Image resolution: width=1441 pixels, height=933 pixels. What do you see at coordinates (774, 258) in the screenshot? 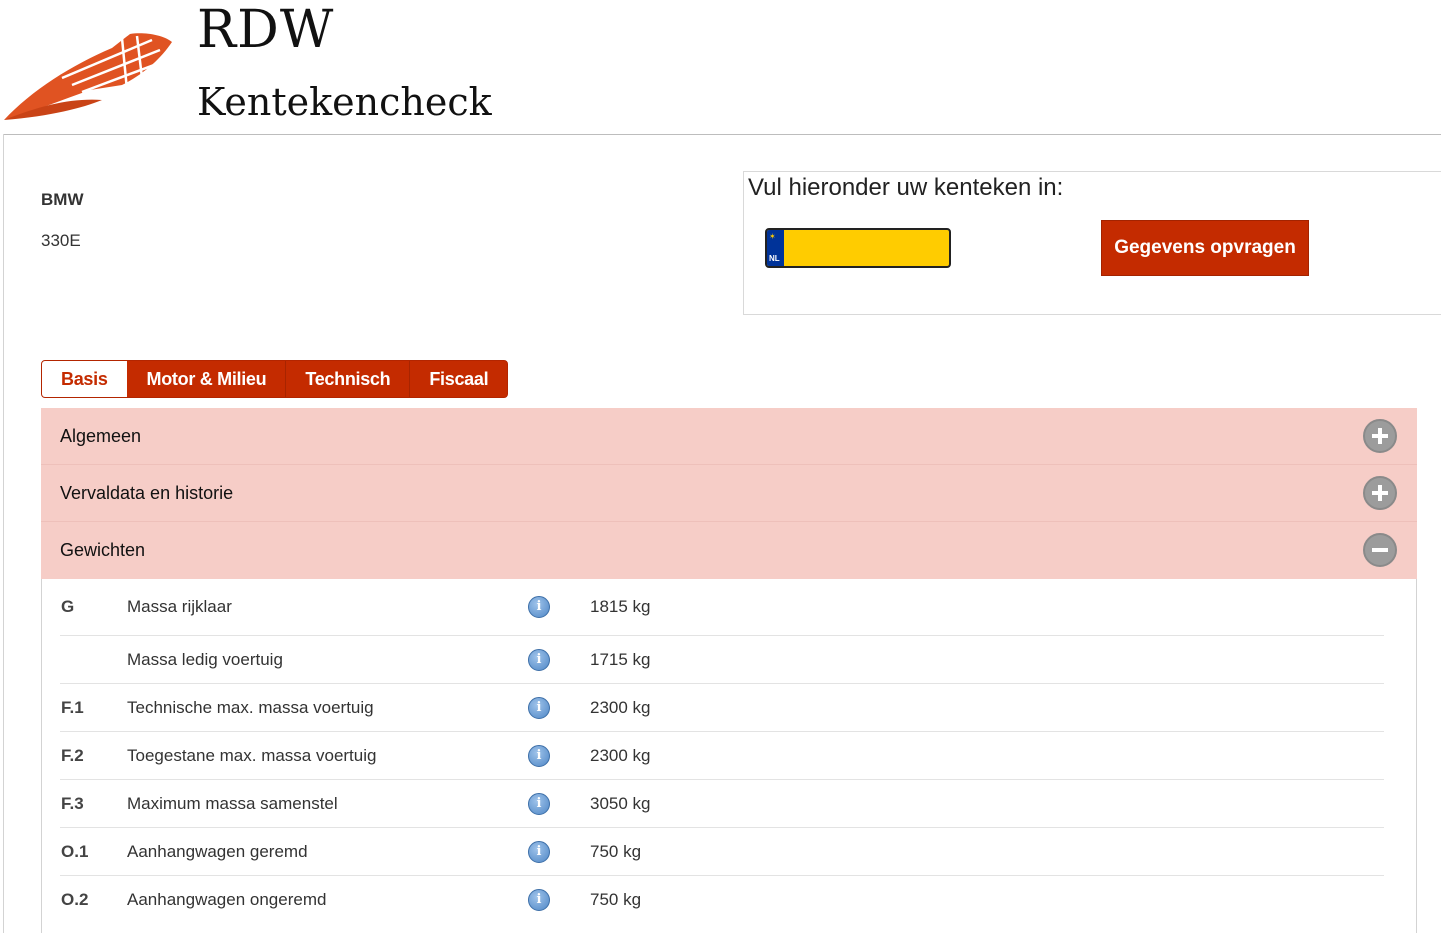
I see `plate-country-code: NL` at bounding box center [774, 258].